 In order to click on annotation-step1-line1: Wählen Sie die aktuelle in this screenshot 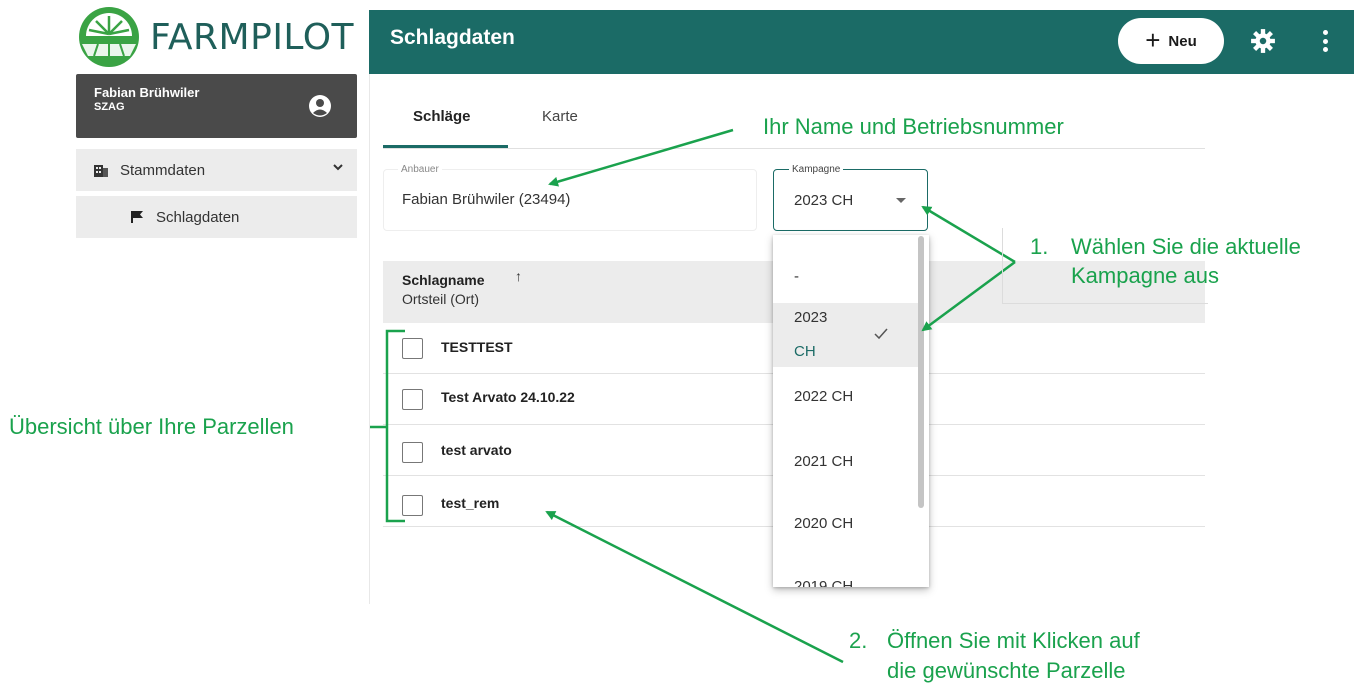, I will do `click(1186, 246)`.